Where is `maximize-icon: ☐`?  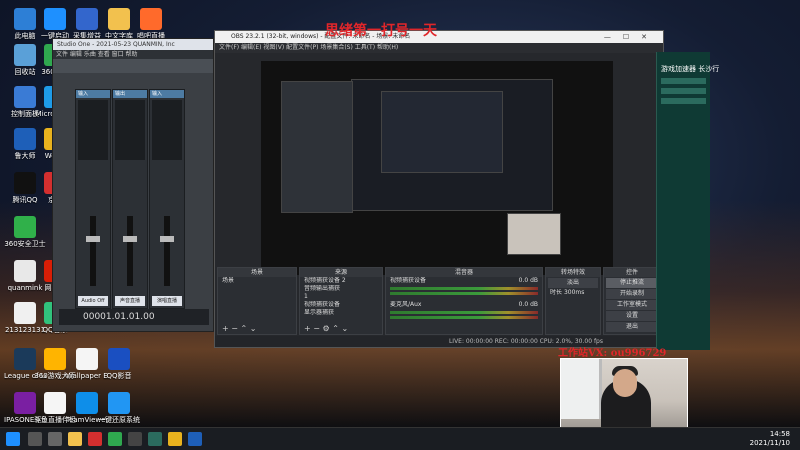 maximize-icon: ☐ is located at coordinates (632, 37).